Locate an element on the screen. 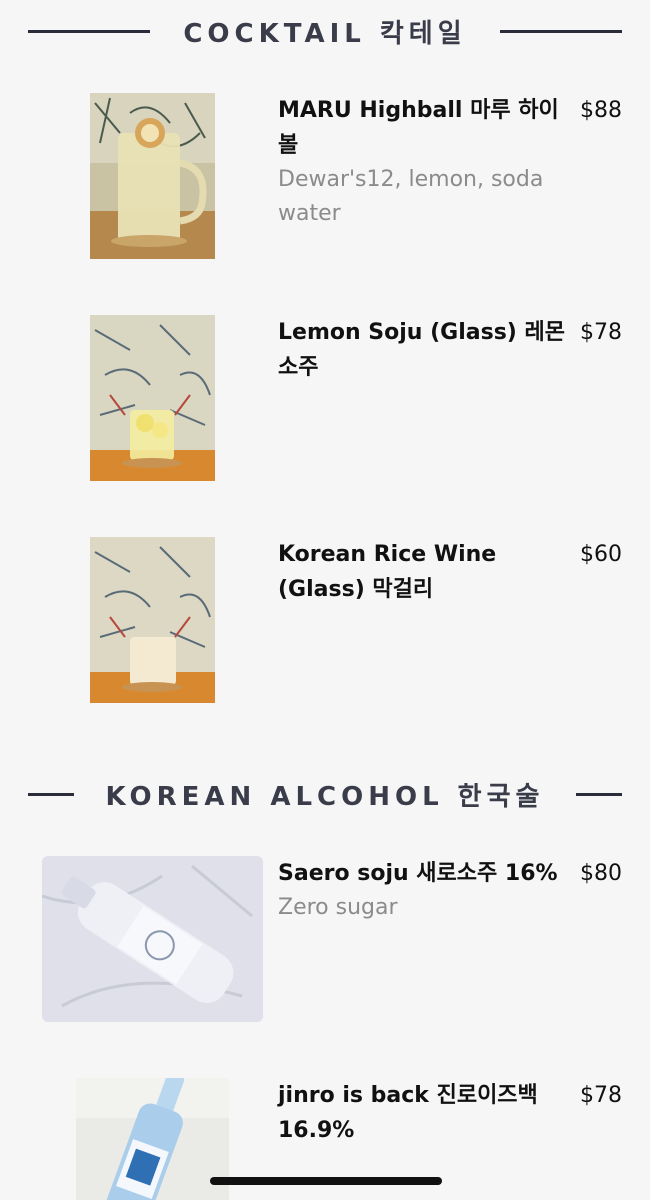 Image resolution: width=650 pixels, height=1200 pixels. item-name: Saero soju 새로소주 16% is located at coordinates (418, 873).